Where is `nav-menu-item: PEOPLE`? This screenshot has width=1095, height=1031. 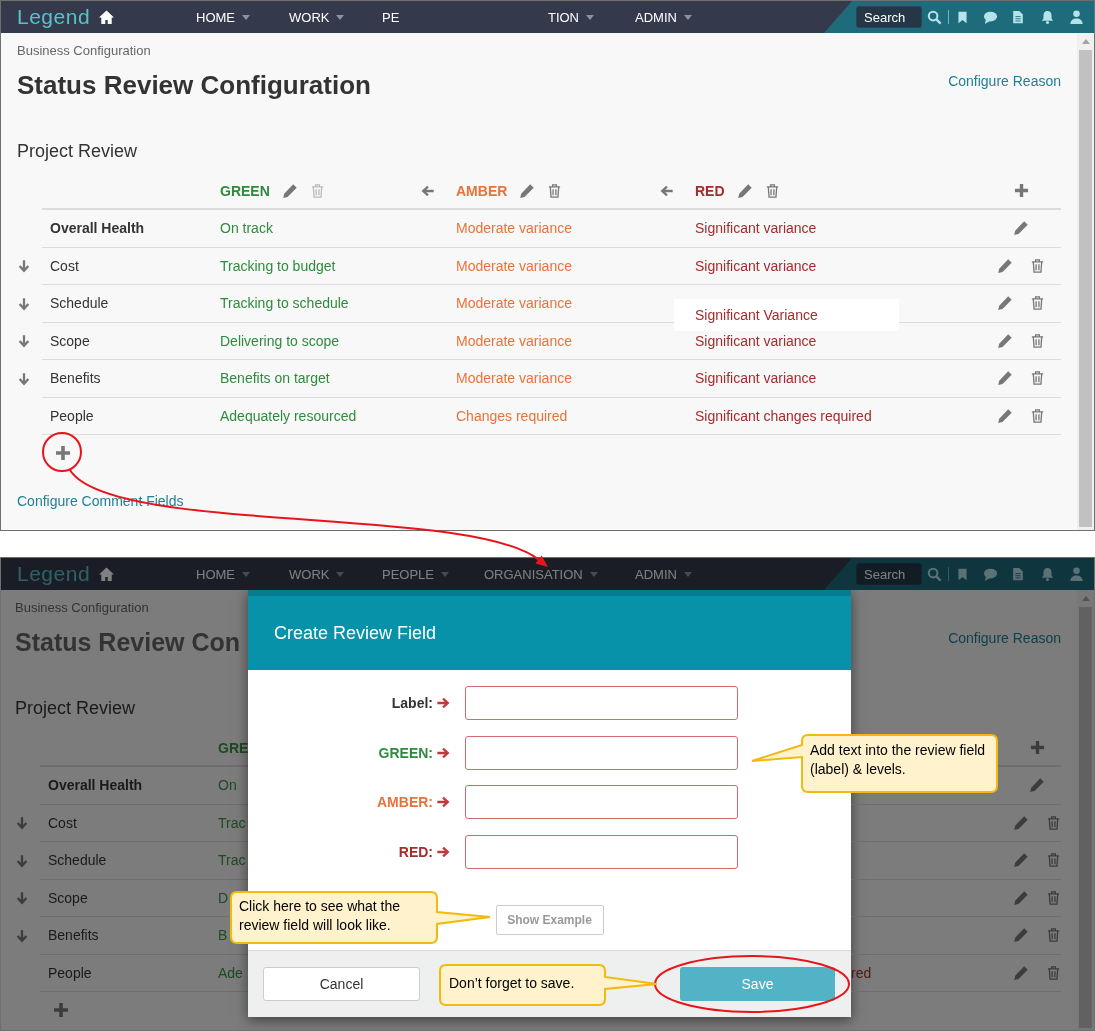 nav-menu-item: PEOPLE is located at coordinates (416, 574).